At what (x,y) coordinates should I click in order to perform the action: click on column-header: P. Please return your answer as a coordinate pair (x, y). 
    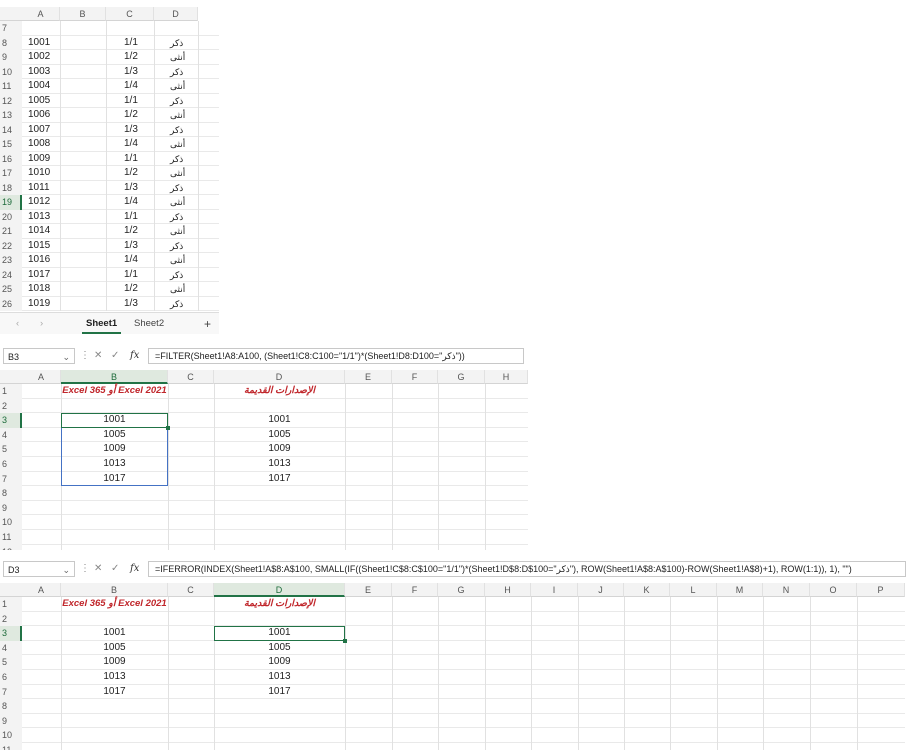
    Looking at the image, I should click on (881, 590).